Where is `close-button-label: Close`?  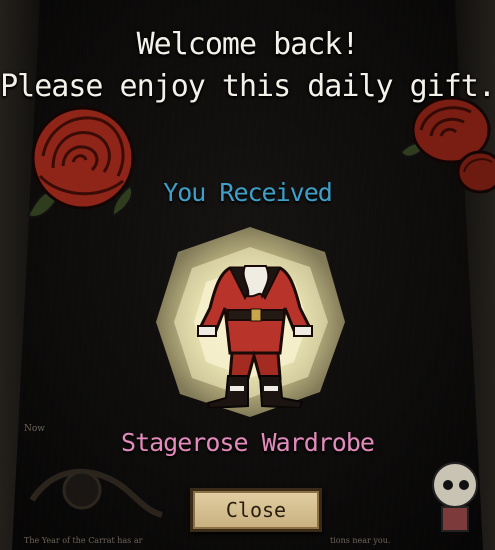 close-button-label: Close is located at coordinates (256, 510).